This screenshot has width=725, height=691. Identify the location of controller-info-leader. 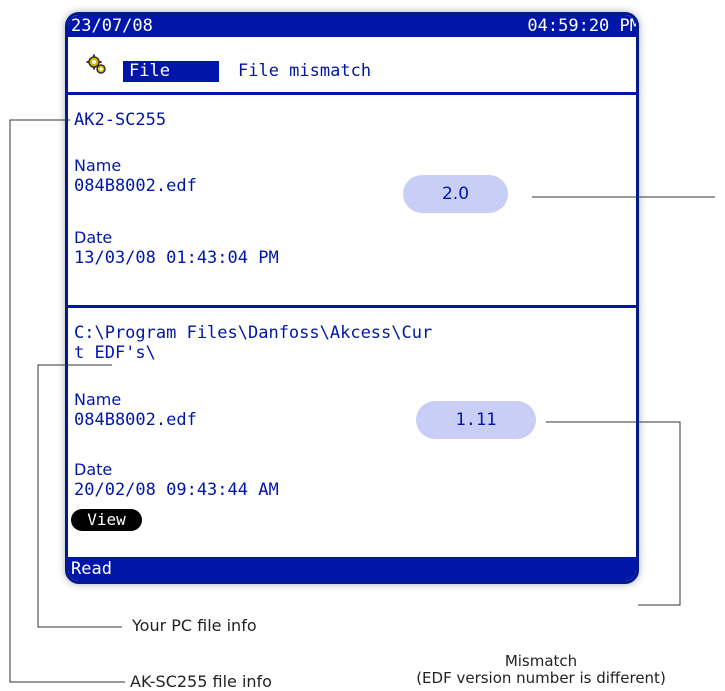
(67, 401).